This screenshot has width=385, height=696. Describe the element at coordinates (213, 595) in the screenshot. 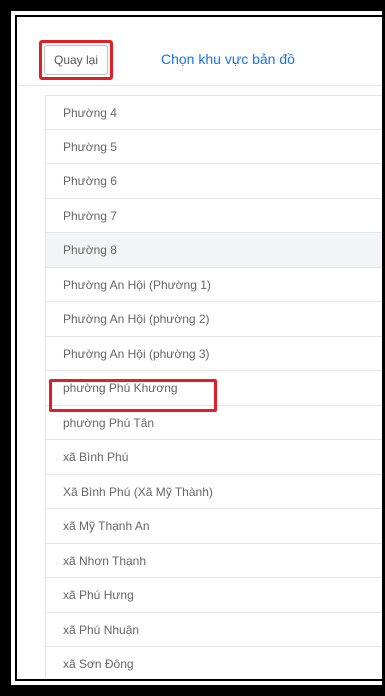

I see `list-item: xã Phú Hưng` at that location.